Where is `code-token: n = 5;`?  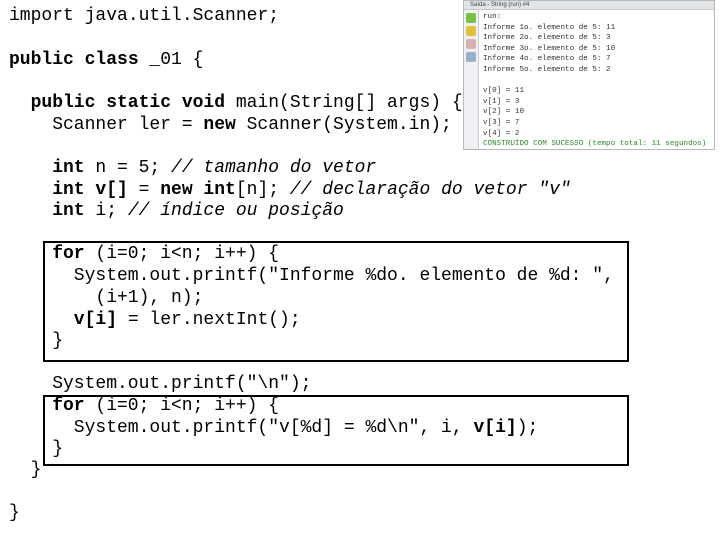
code-token: n = 5; is located at coordinates (128, 168).